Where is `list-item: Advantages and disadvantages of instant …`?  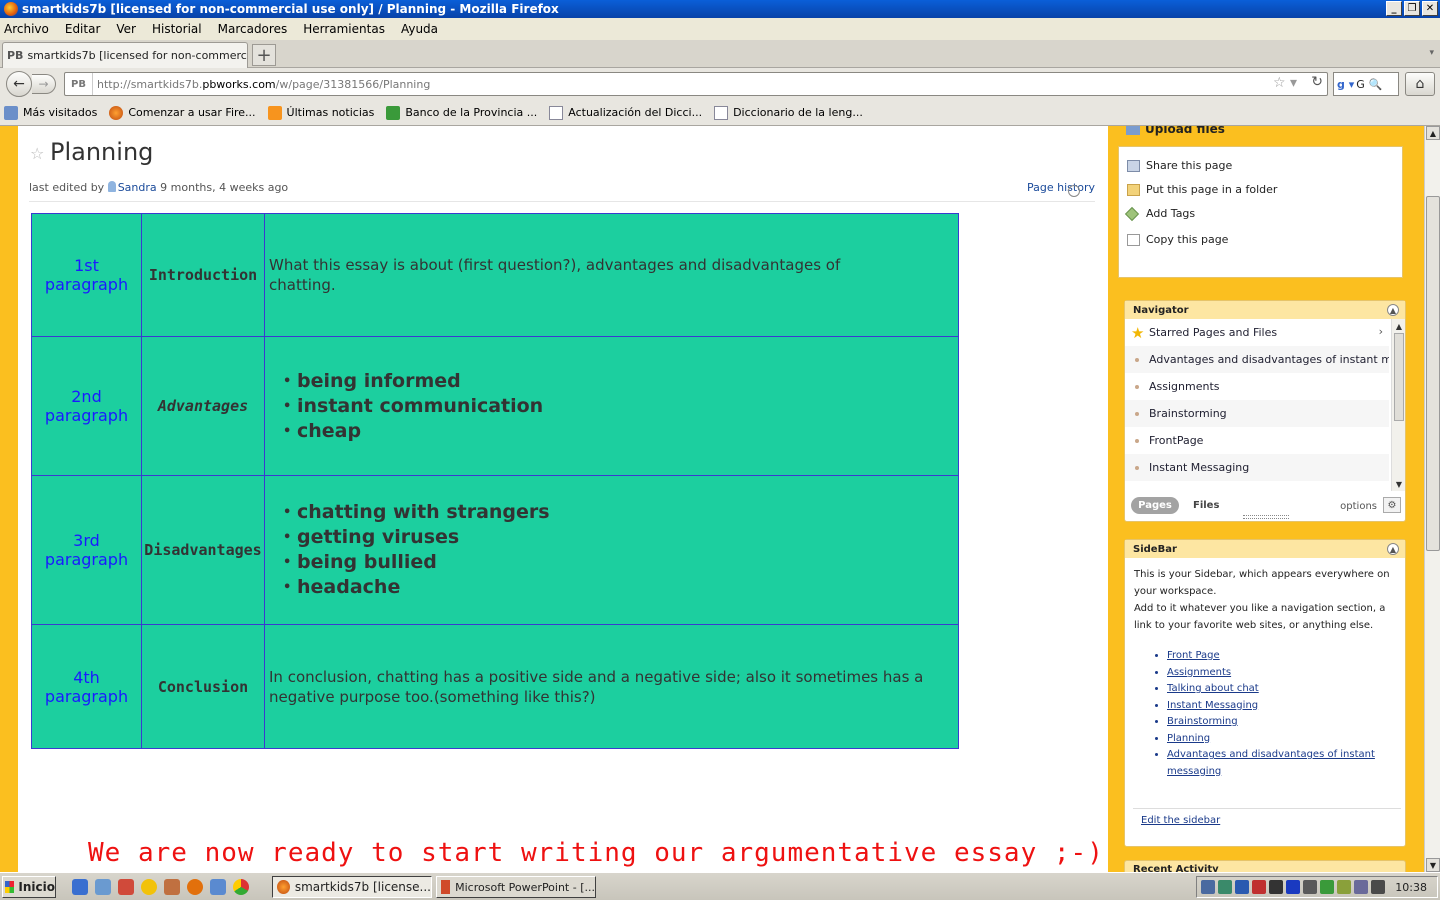
list-item: Advantages and disadvantages of instant … is located at coordinates (1257, 359).